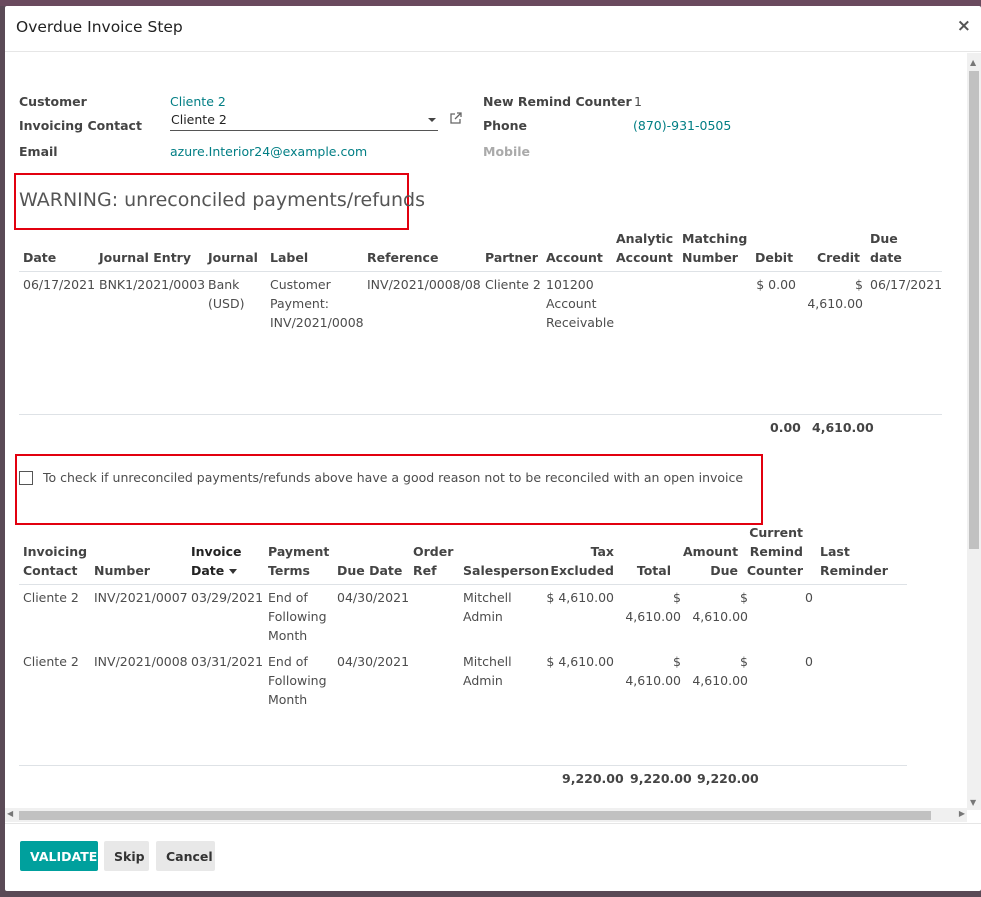 This screenshot has height=897, width=981. What do you see at coordinates (10, 813) in the screenshot?
I see `scroll-left-icon: ◀` at bounding box center [10, 813].